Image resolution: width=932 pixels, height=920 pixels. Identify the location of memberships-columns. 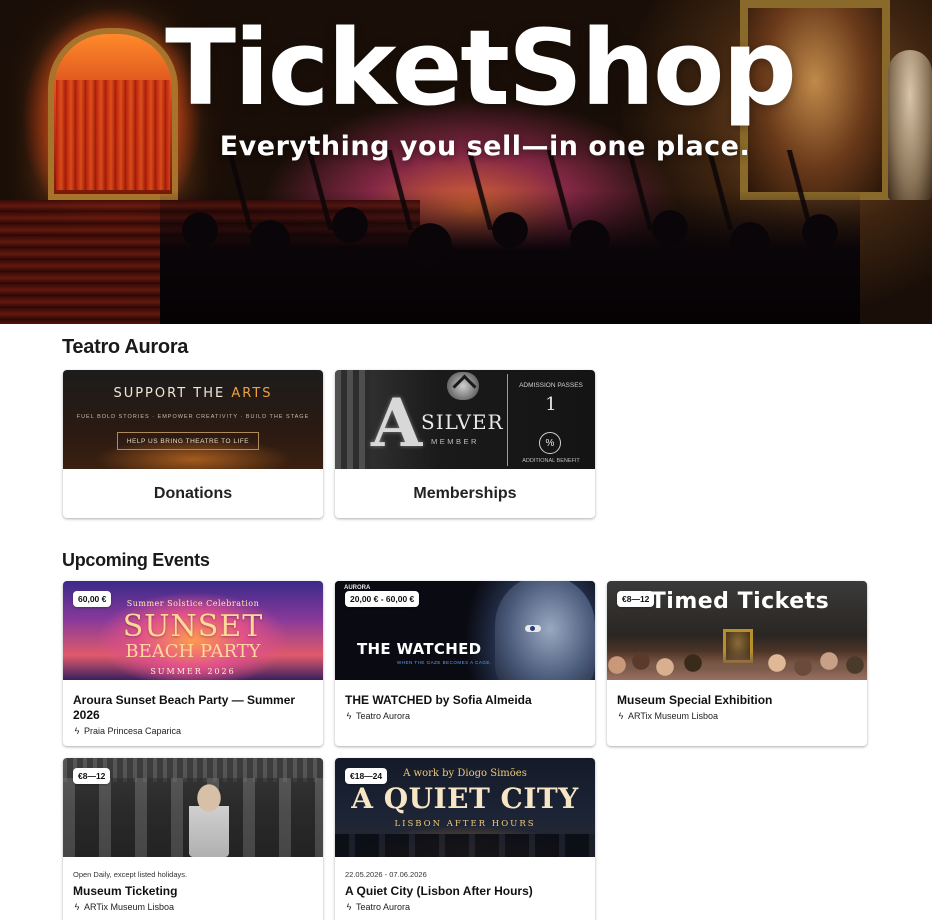
(353, 419).